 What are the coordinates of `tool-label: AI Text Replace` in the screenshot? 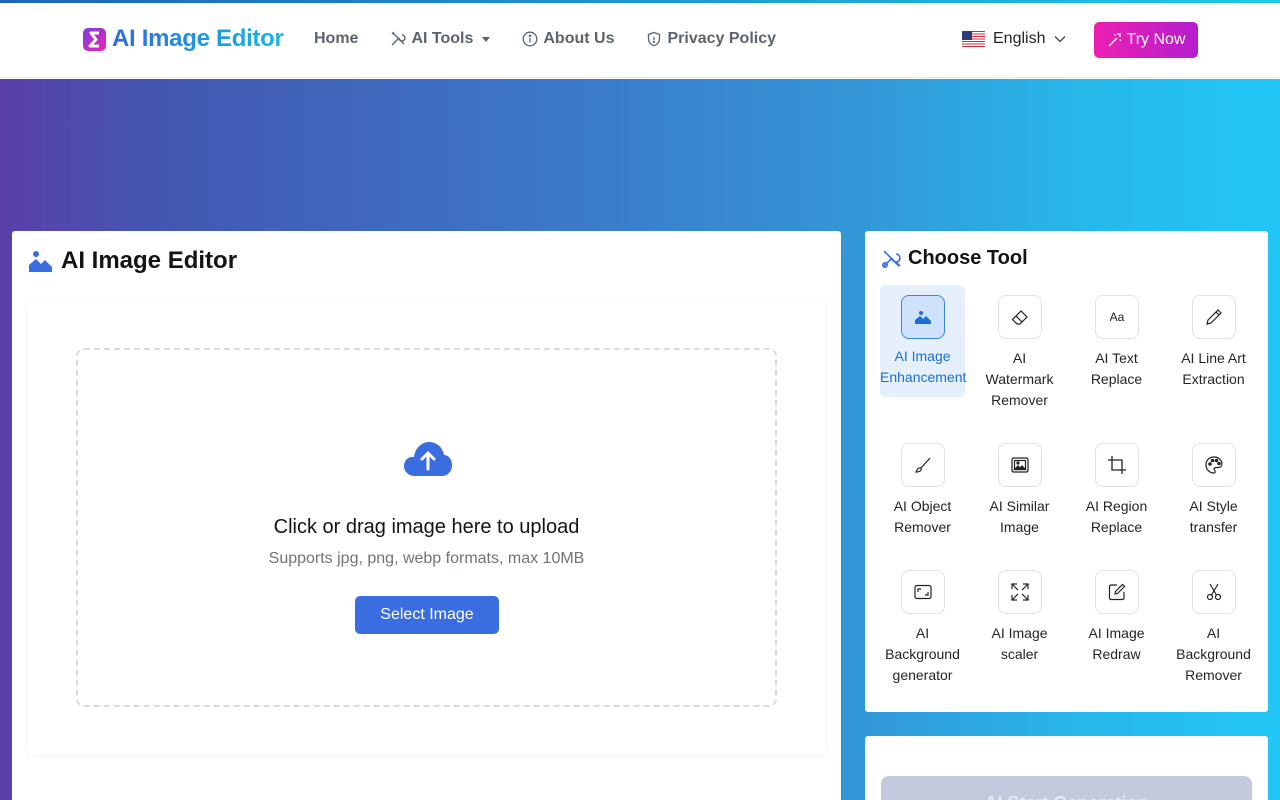 It's located at (1116, 368).